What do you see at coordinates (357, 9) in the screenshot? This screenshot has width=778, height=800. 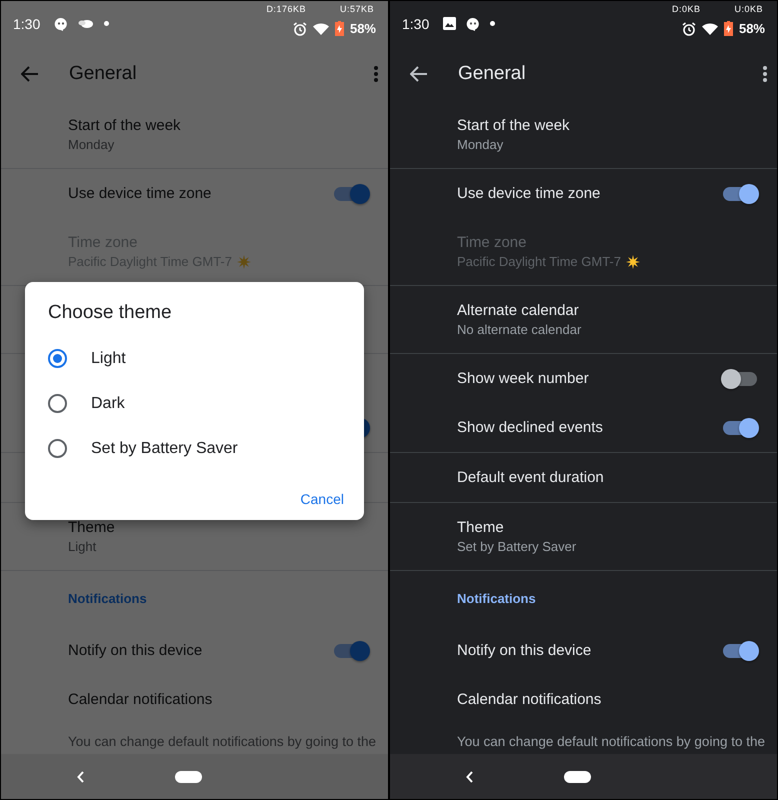 I see `upload-speed: U:57KB` at bounding box center [357, 9].